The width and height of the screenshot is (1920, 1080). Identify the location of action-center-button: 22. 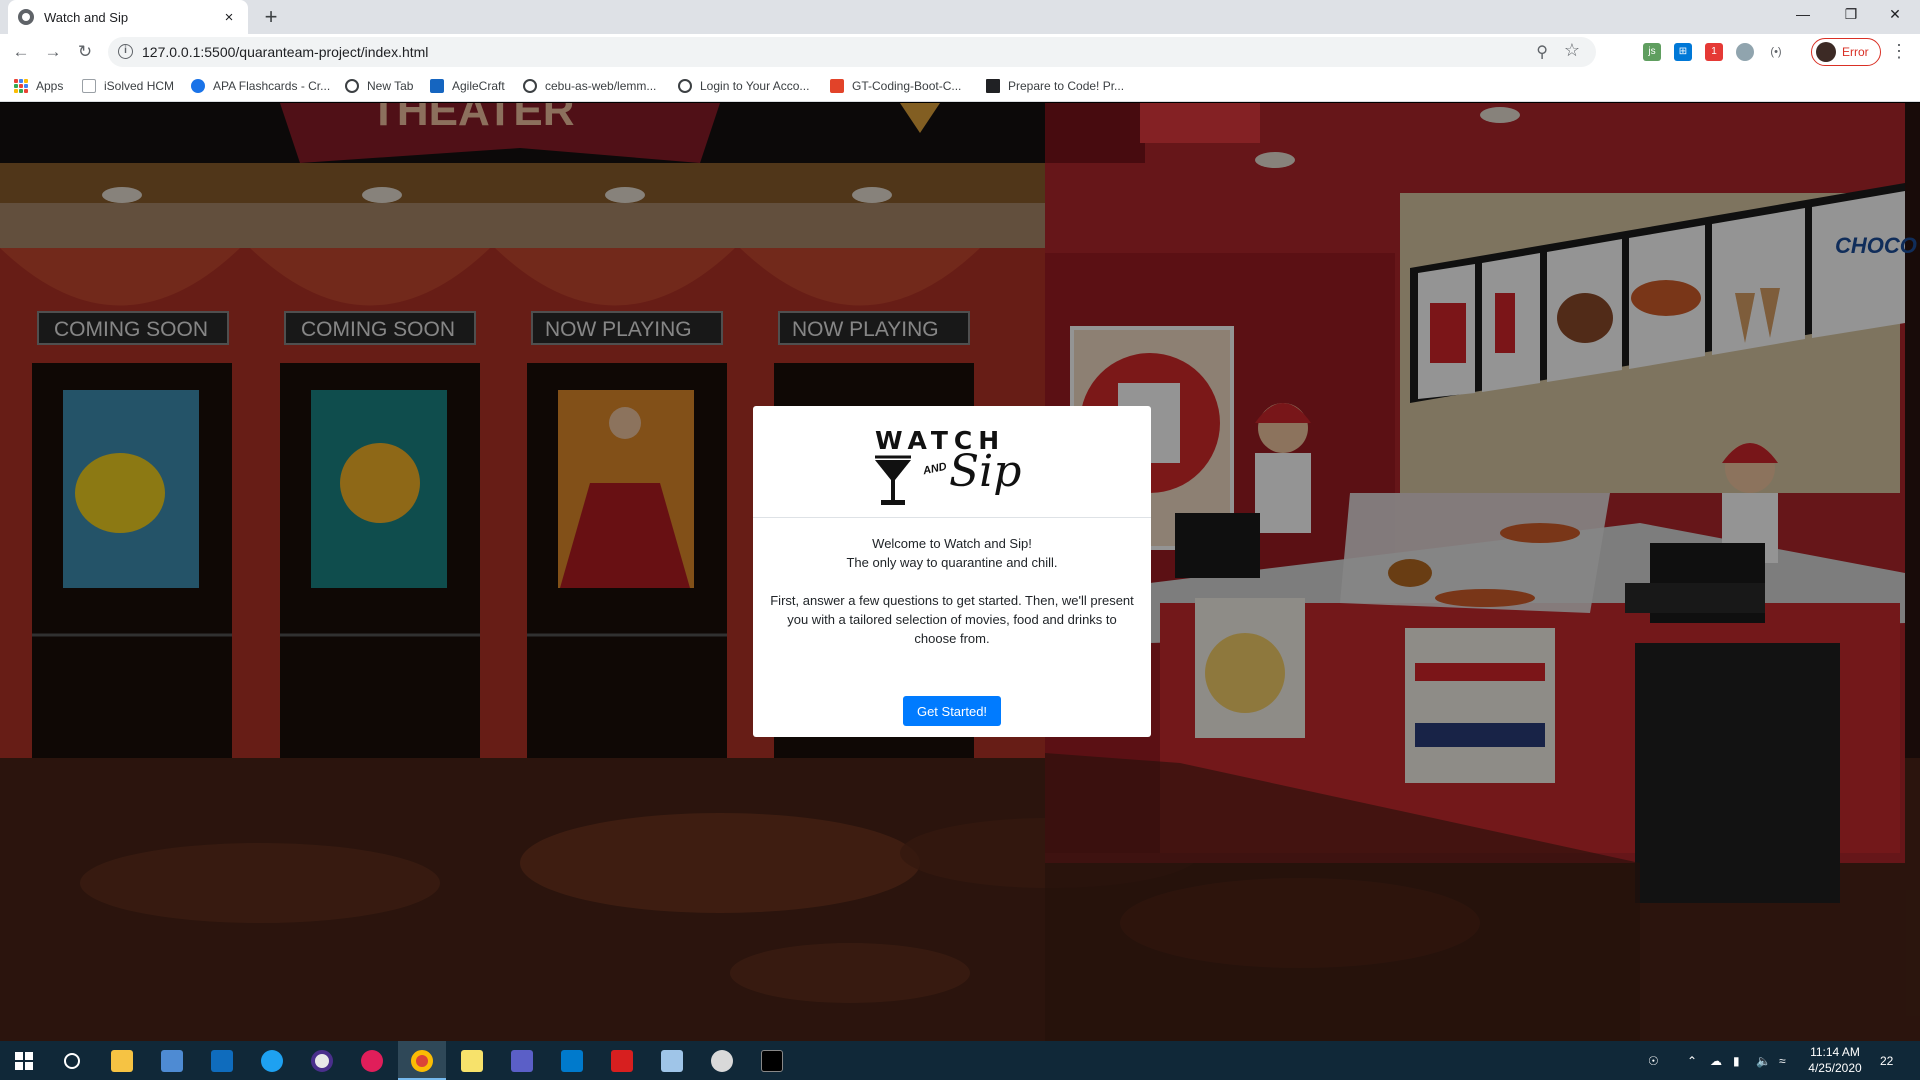
(1886, 1060).